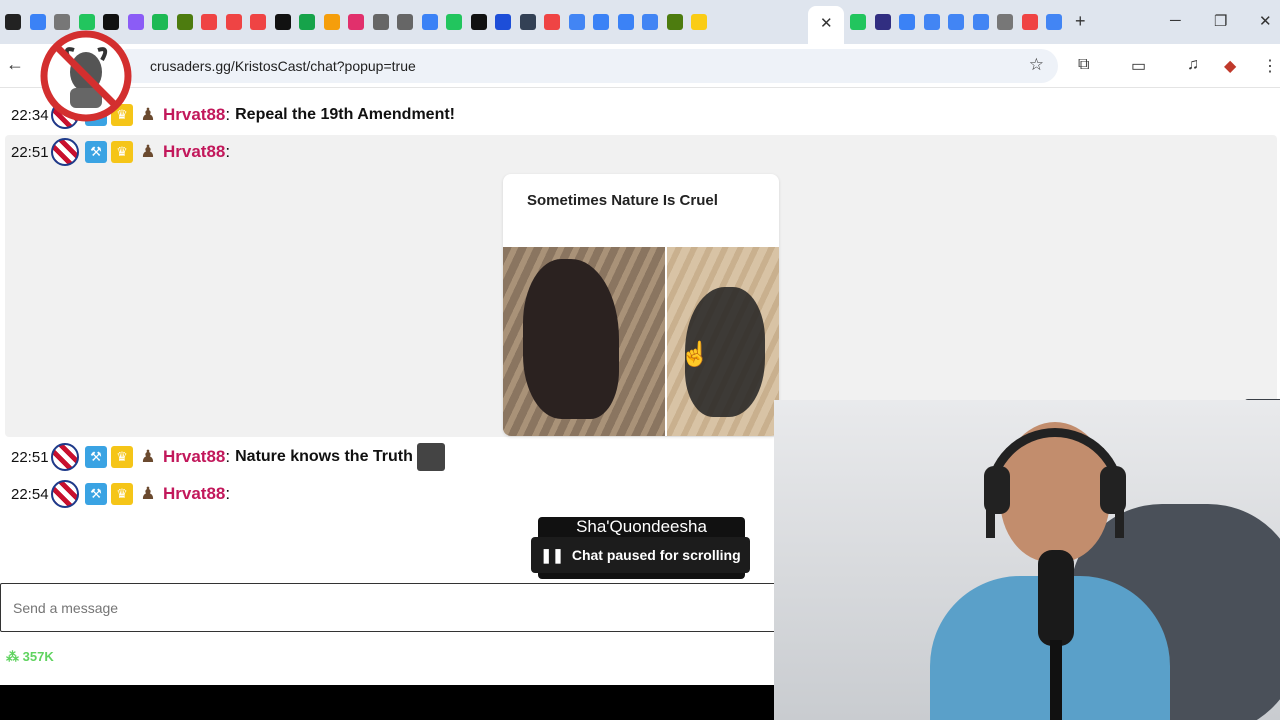  Describe the element at coordinates (571, 339) in the screenshot. I see `person-figure` at that location.